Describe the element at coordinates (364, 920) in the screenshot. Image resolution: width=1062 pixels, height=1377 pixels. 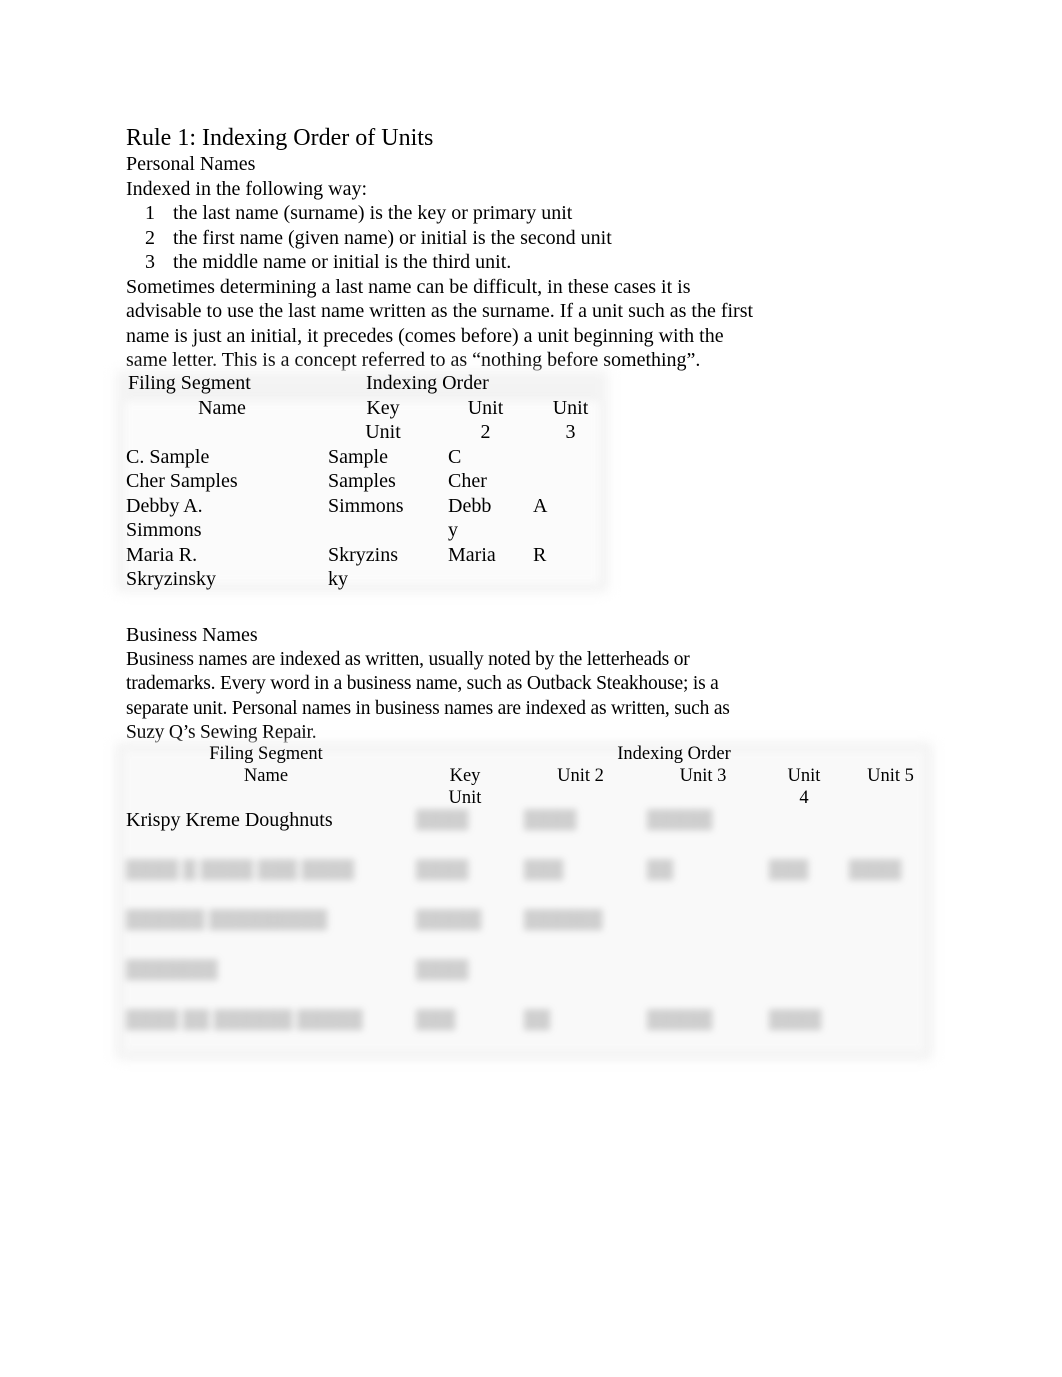
I see `table-row: ▒▒▒▒▒▒ ▒▒▒▒▒▒▒▒▒ ▒▒▒▒▒ ▒▒▒▒▒▒` at that location.